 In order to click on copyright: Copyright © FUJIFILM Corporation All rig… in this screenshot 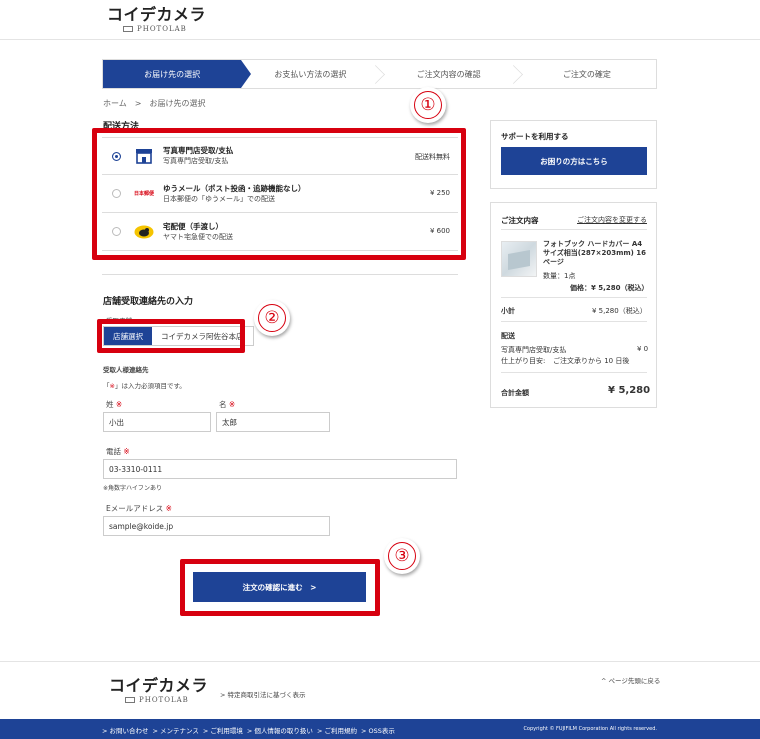, I will do `click(590, 729)`.